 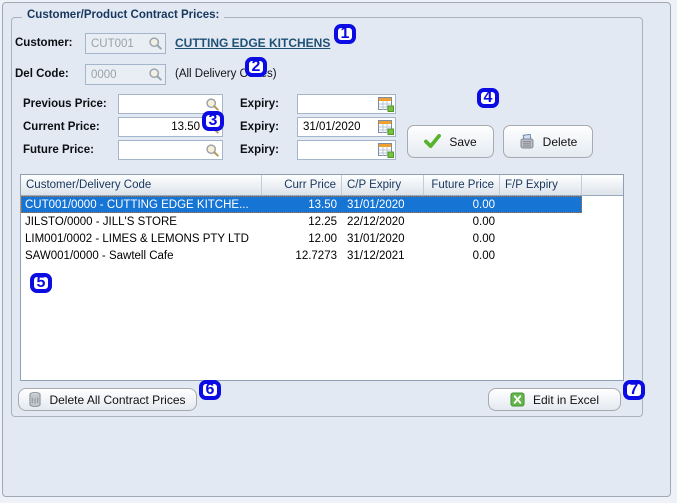 I want to click on annotation-mark-2: 2, so click(x=256, y=67).